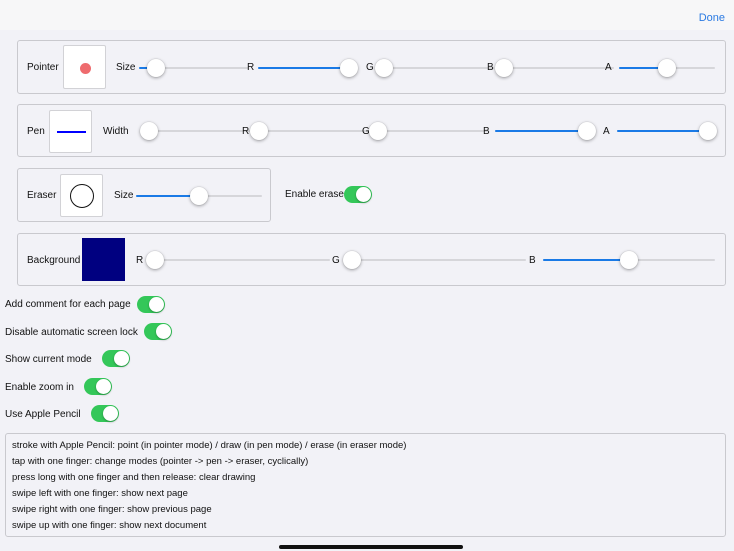 This screenshot has height=551, width=734. Describe the element at coordinates (48, 359) in the screenshot. I see `option-label: Show current mode` at that location.